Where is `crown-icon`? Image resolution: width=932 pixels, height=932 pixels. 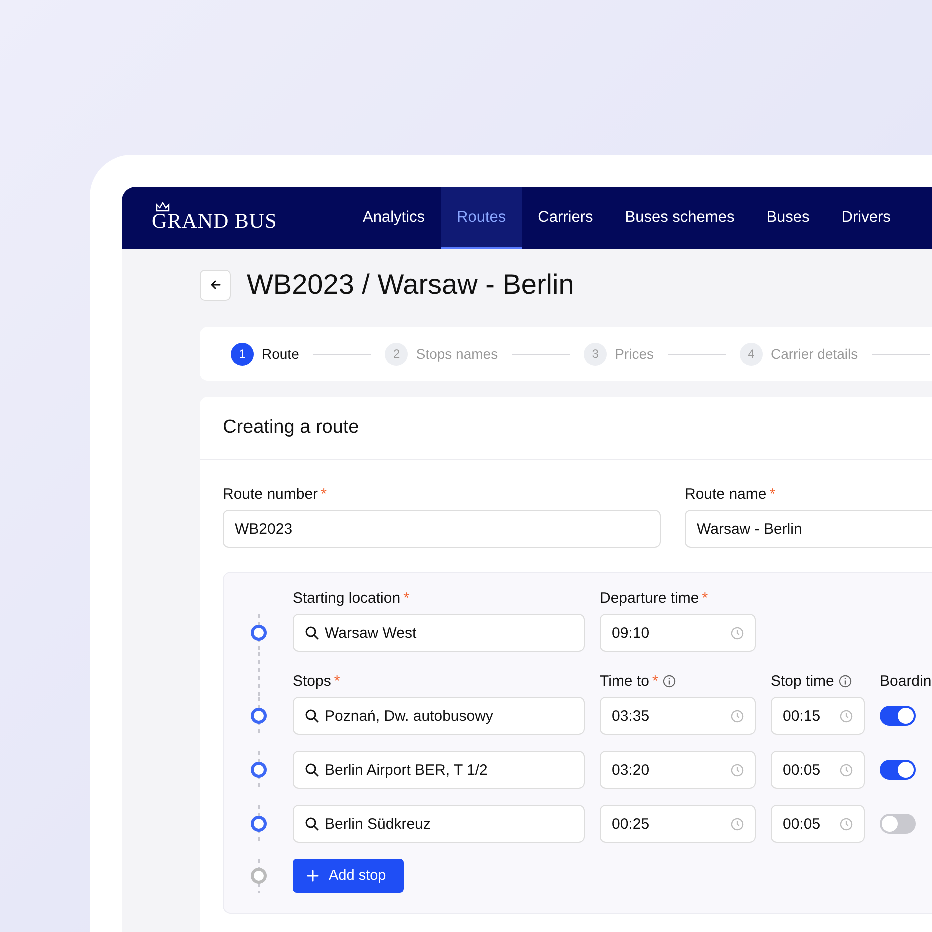
crown-icon is located at coordinates (163, 207).